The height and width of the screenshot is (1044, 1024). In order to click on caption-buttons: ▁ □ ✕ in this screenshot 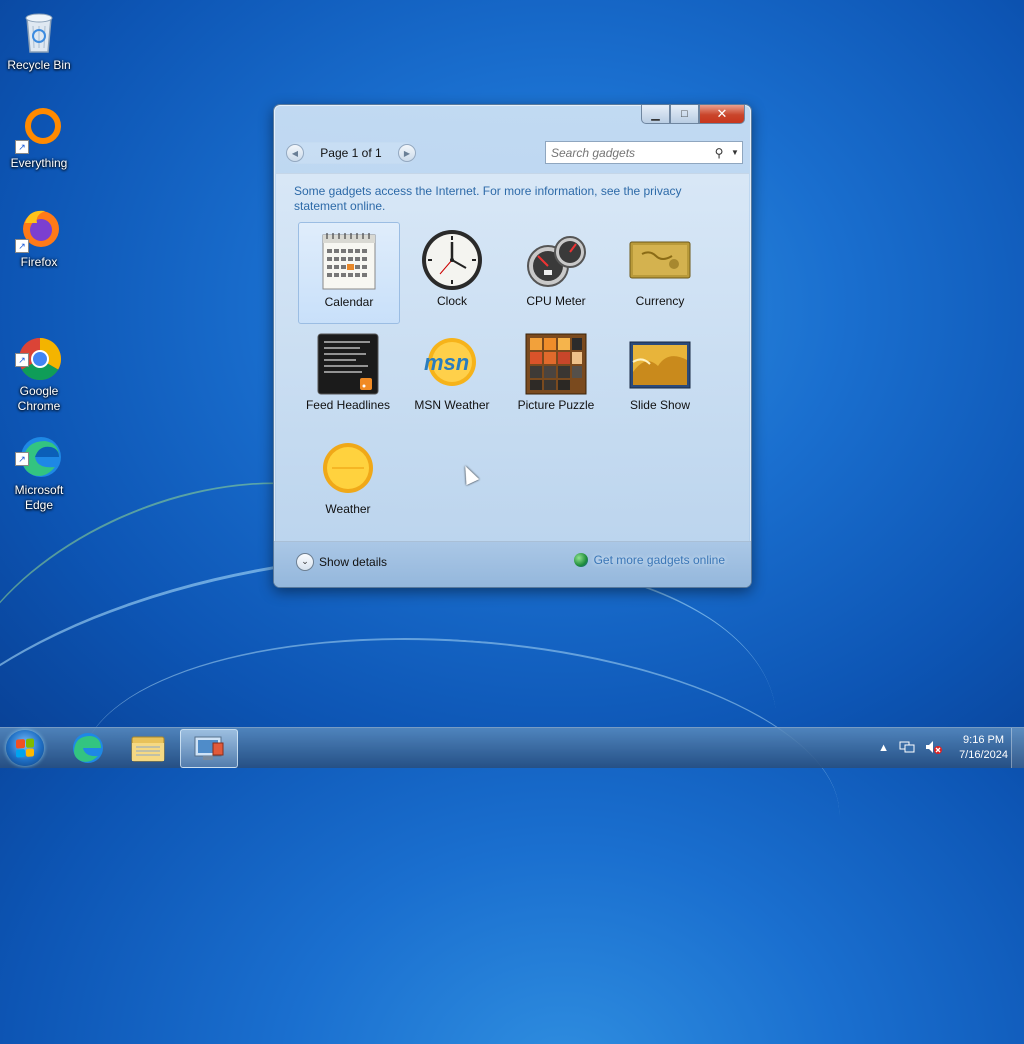, I will do `click(693, 114)`.